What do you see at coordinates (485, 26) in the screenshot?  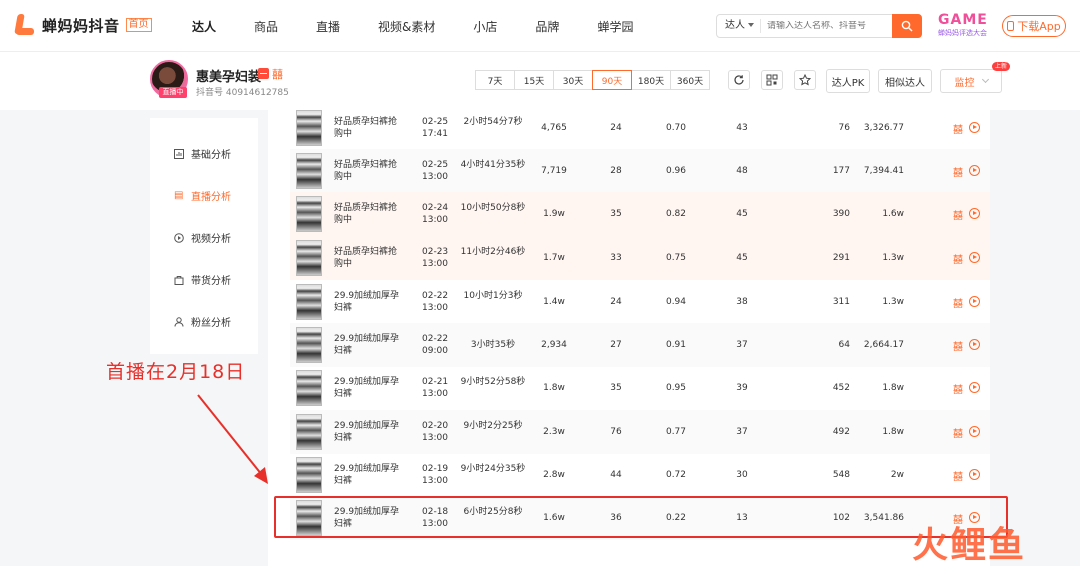 I see `nav-item-shop: 小店` at bounding box center [485, 26].